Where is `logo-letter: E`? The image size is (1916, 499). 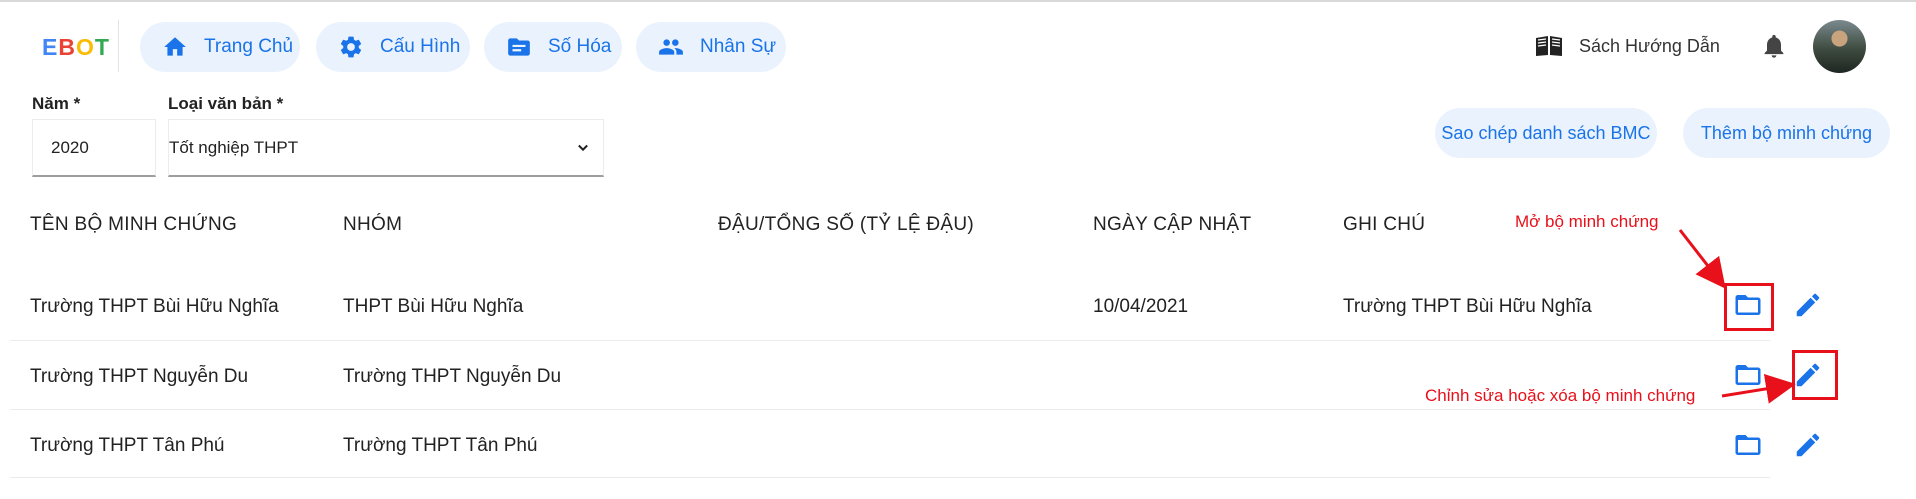
logo-letter: E is located at coordinates (50, 47).